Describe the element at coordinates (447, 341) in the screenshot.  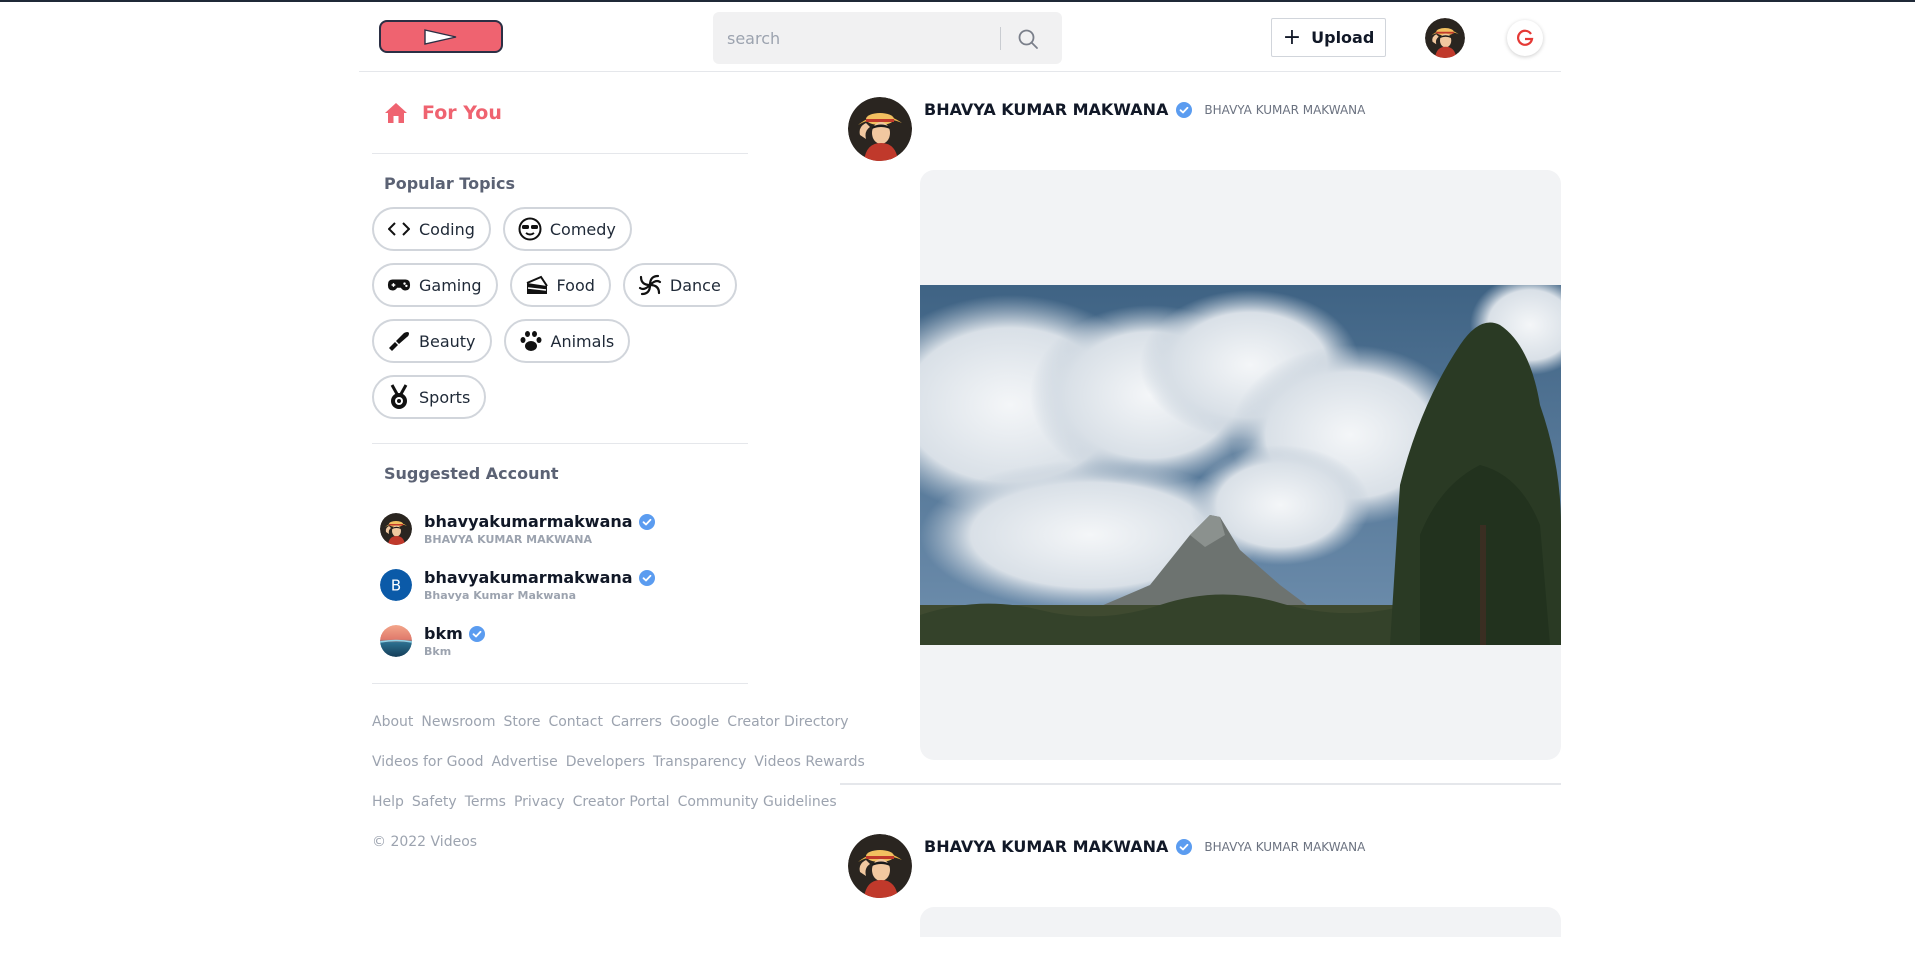
I see `topic-label: Beauty` at that location.